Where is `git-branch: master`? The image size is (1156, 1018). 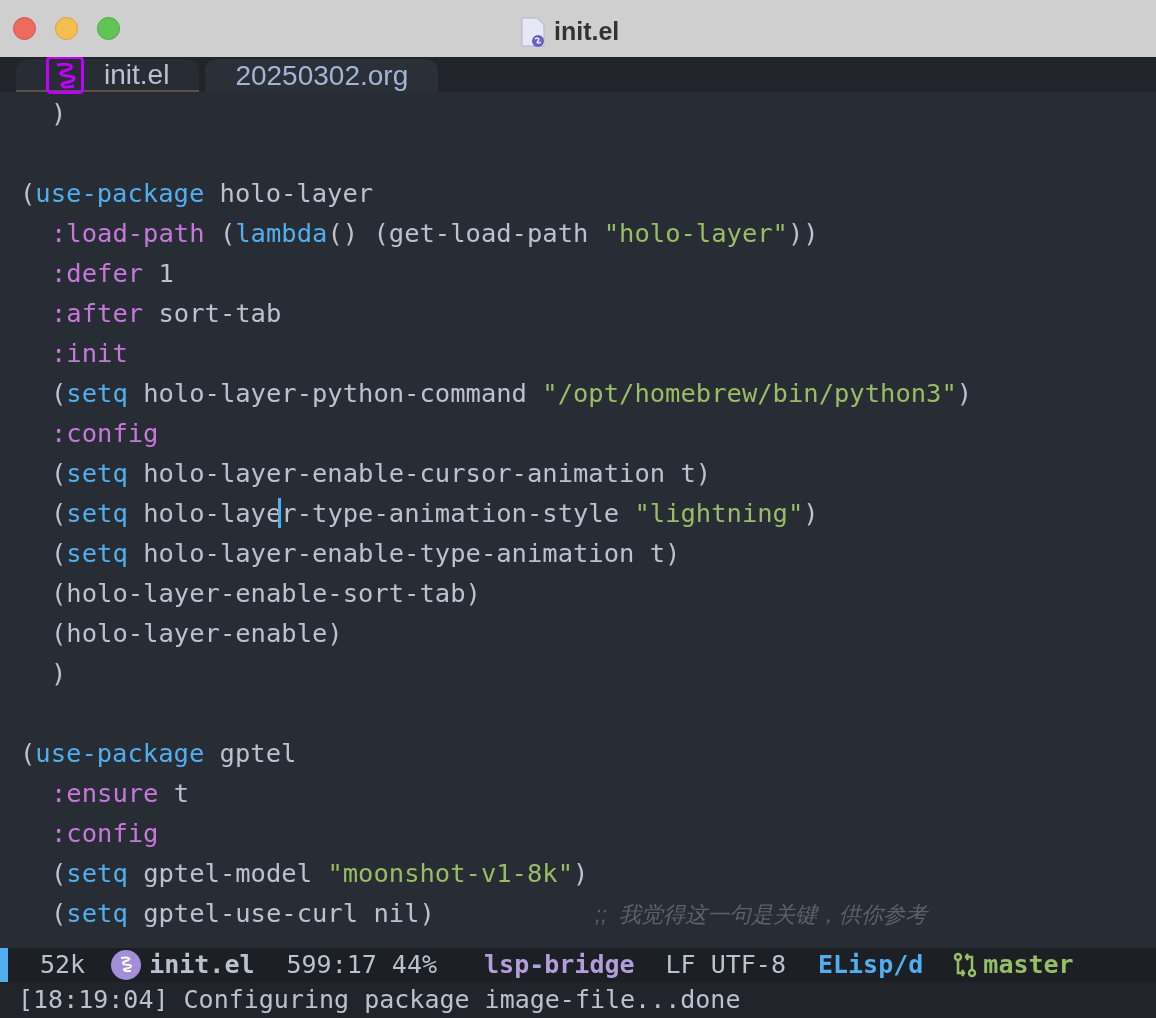
git-branch: master is located at coordinates (1028, 965).